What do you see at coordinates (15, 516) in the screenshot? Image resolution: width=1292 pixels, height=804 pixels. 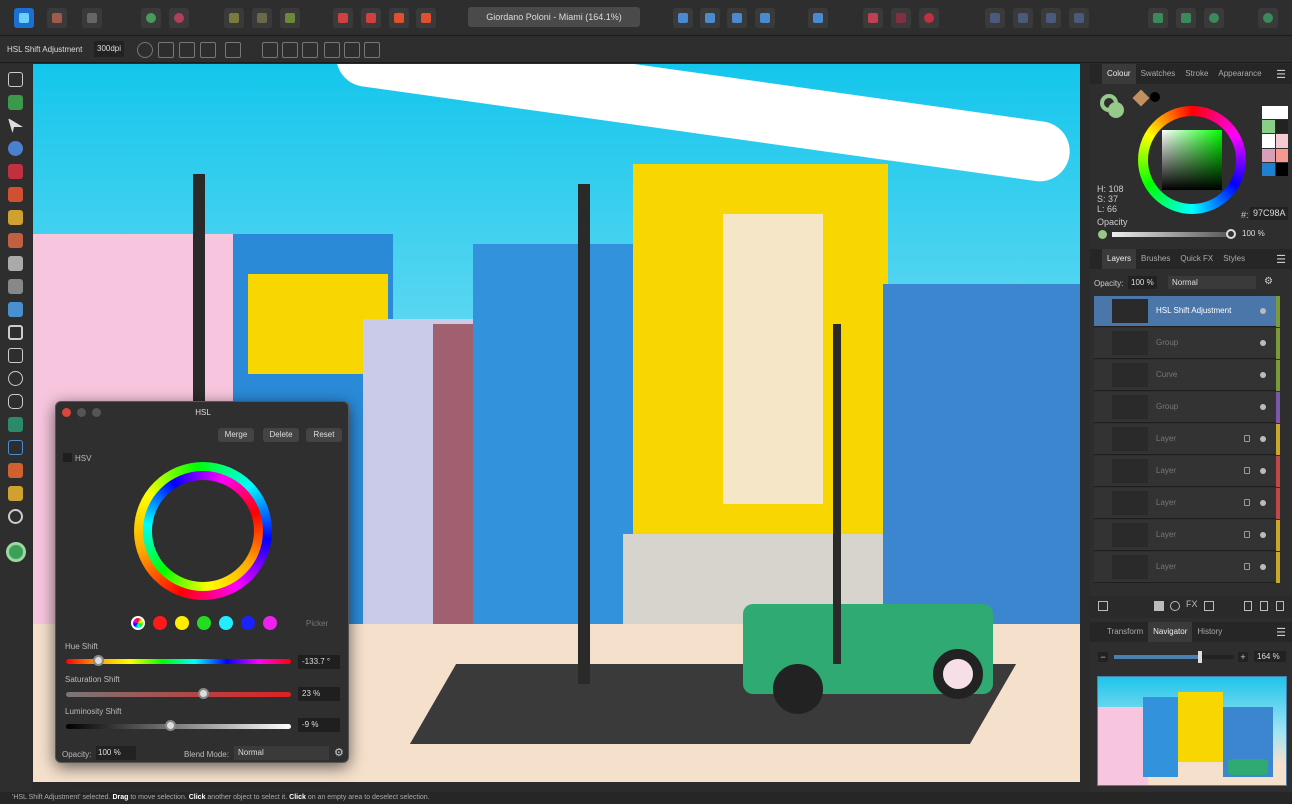 I see `zoom-tool-icon` at bounding box center [15, 516].